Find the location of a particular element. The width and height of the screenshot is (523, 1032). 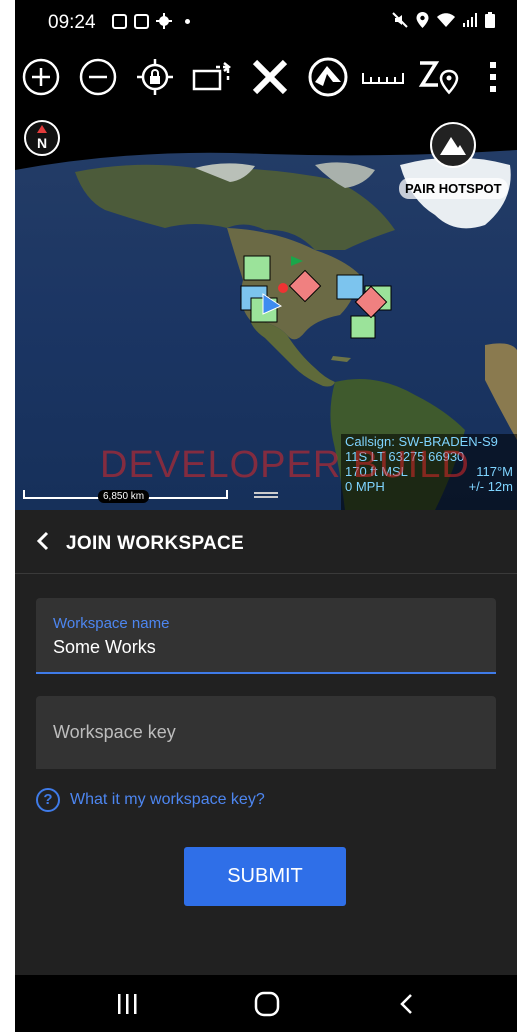

lock-location-button is located at coordinates (155, 77).